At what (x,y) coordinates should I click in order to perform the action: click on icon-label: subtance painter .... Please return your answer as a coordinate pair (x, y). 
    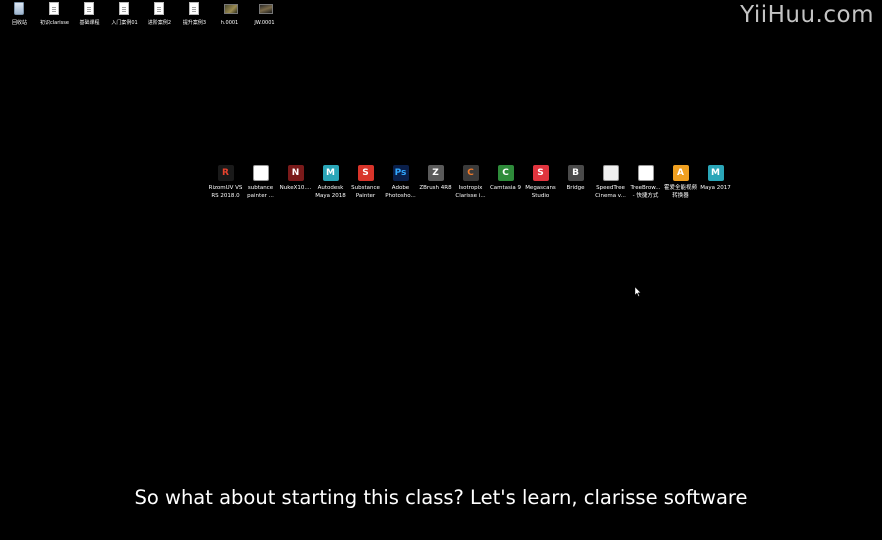
    Looking at the image, I should click on (260, 192).